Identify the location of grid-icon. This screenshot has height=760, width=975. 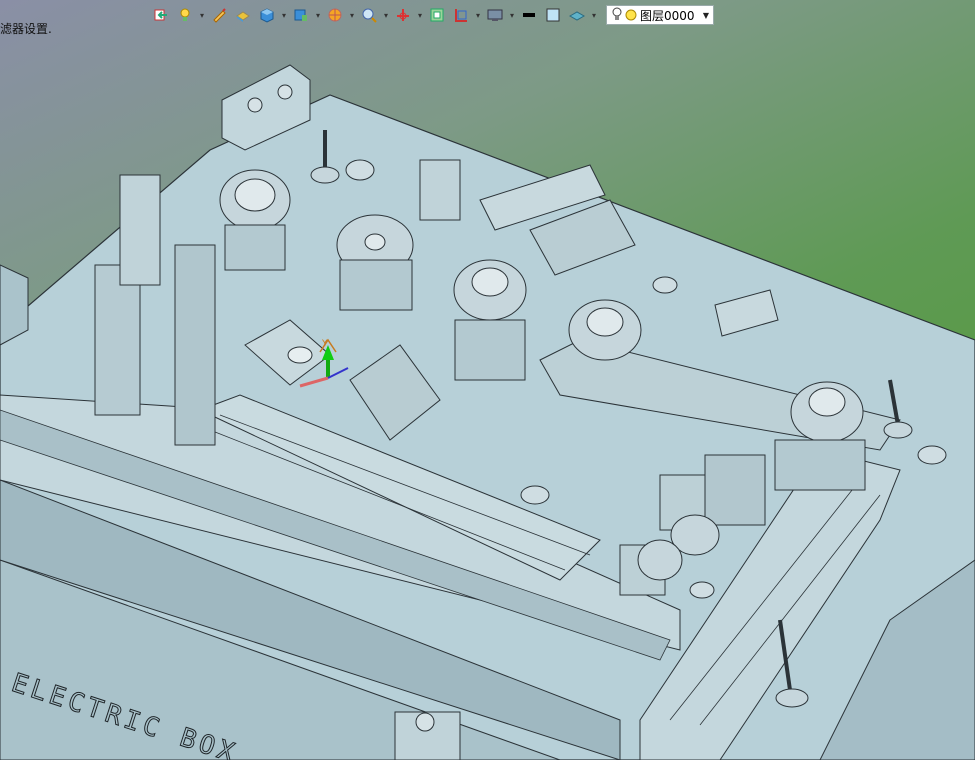
(437, 15).